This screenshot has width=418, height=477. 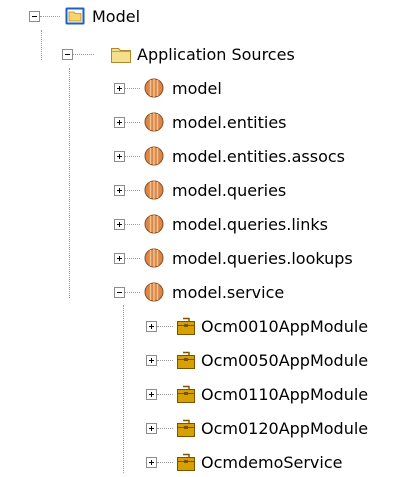 I want to click on tree-node-app-module-ocm0120: Ocm0120AppModule, so click(x=209, y=429).